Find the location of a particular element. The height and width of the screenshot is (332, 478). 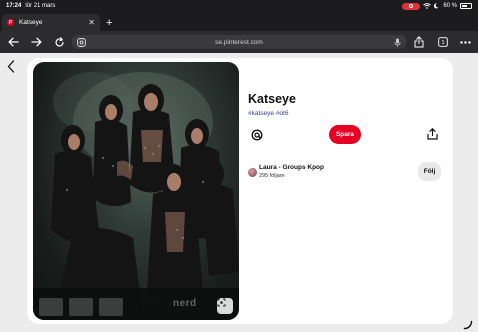

battery-icon is located at coordinates (466, 6).